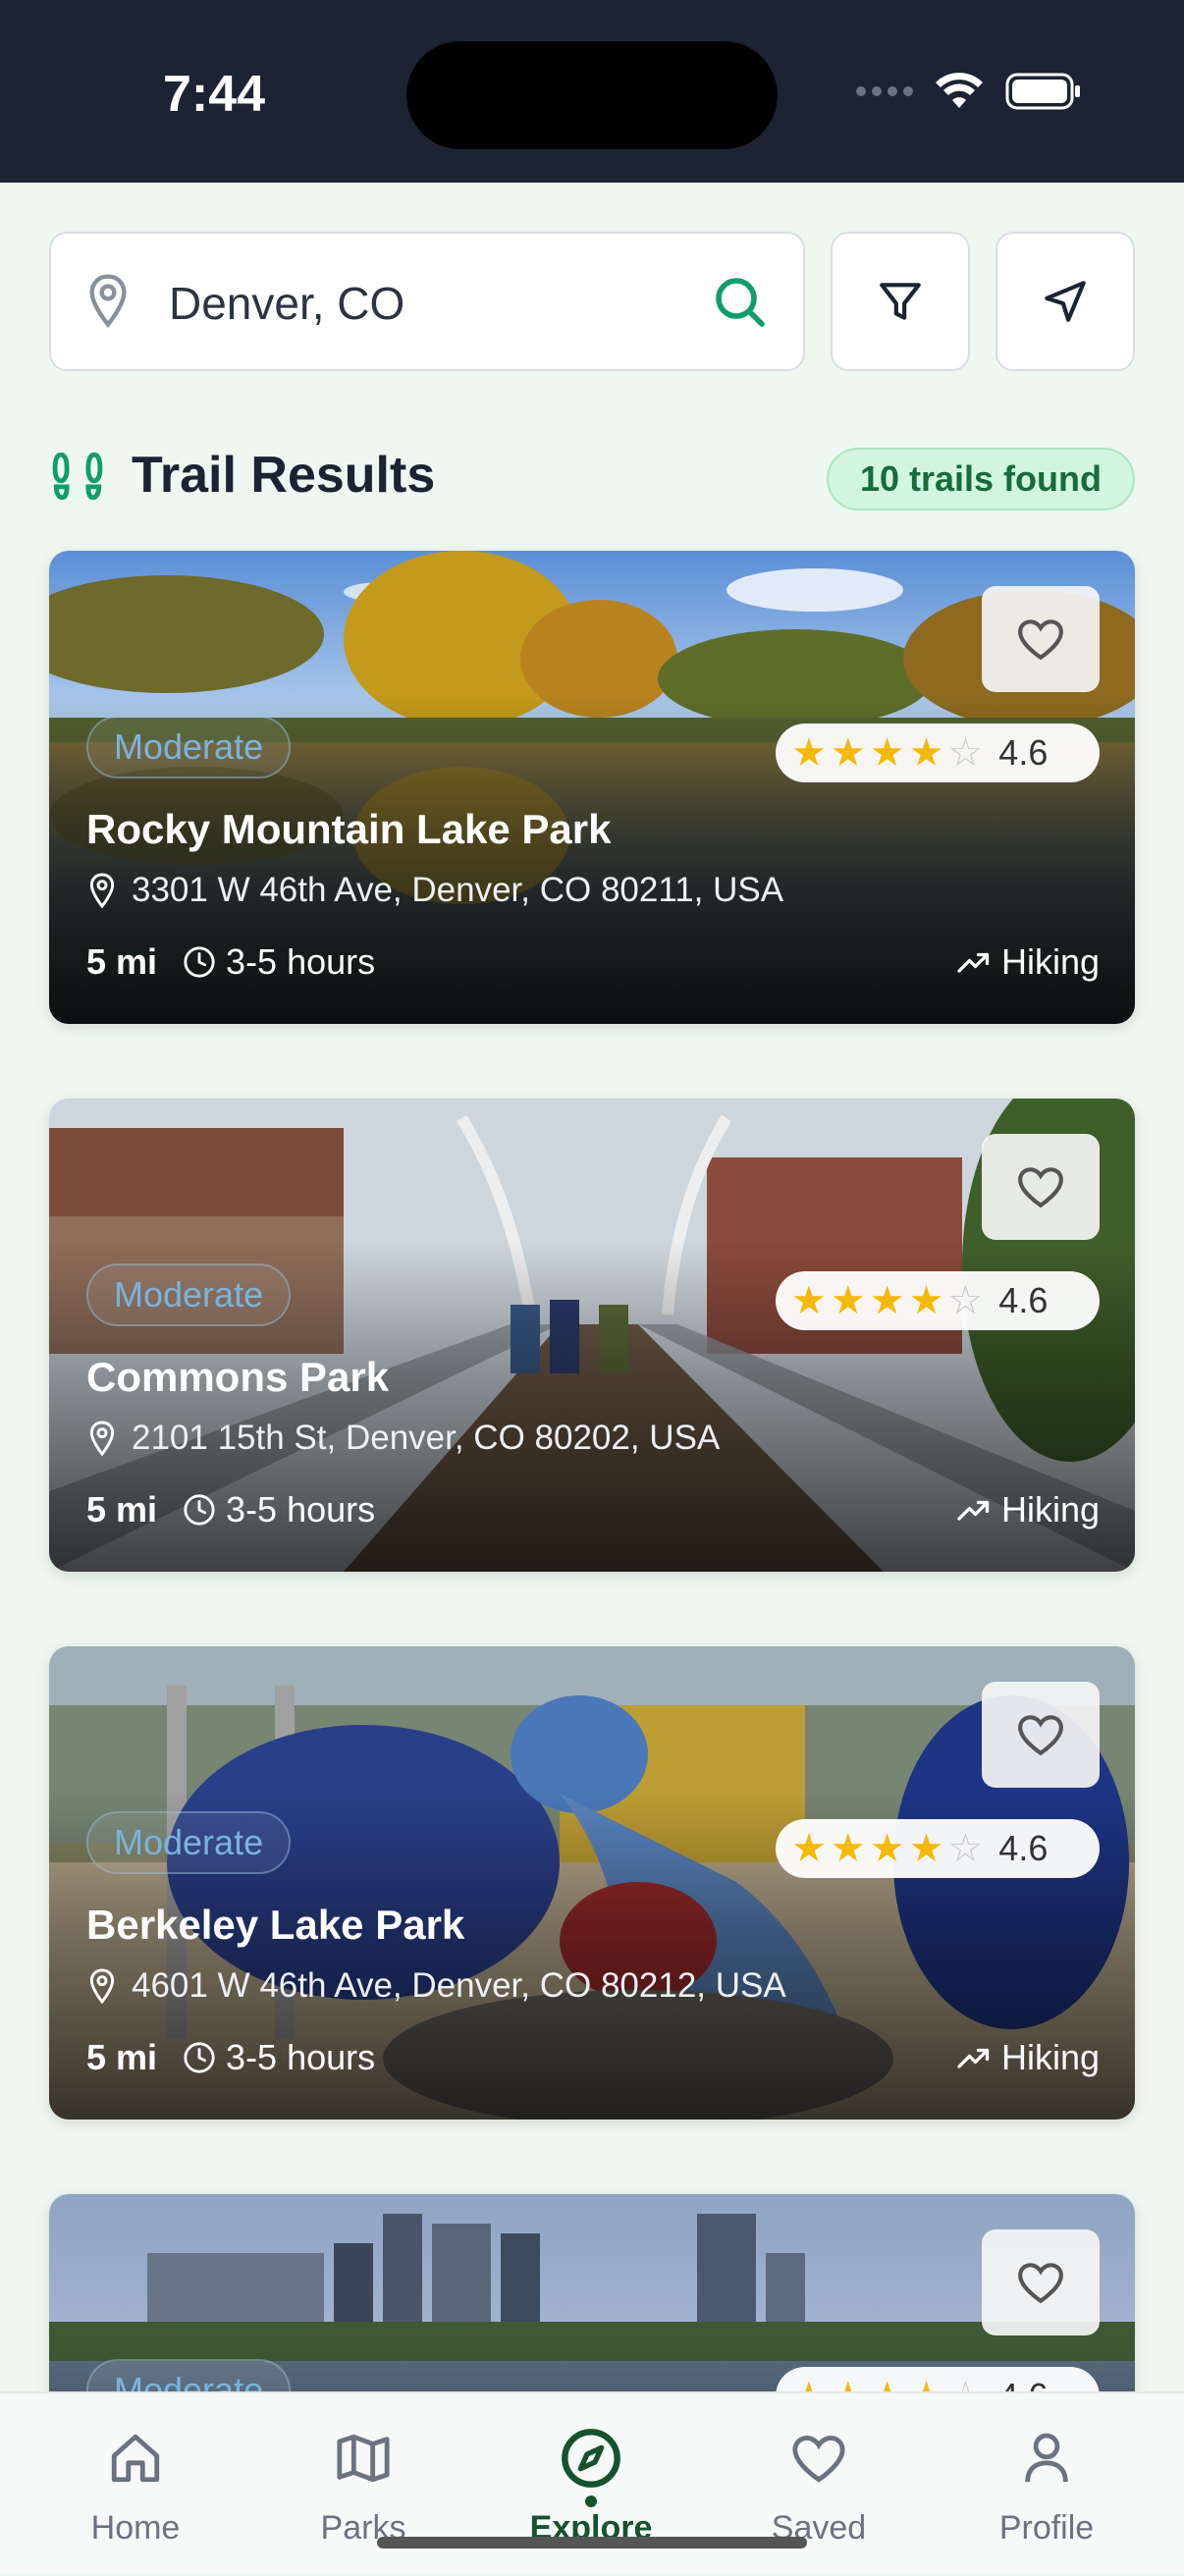 The height and width of the screenshot is (2576, 1184). What do you see at coordinates (741, 302) in the screenshot?
I see `search-icon` at bounding box center [741, 302].